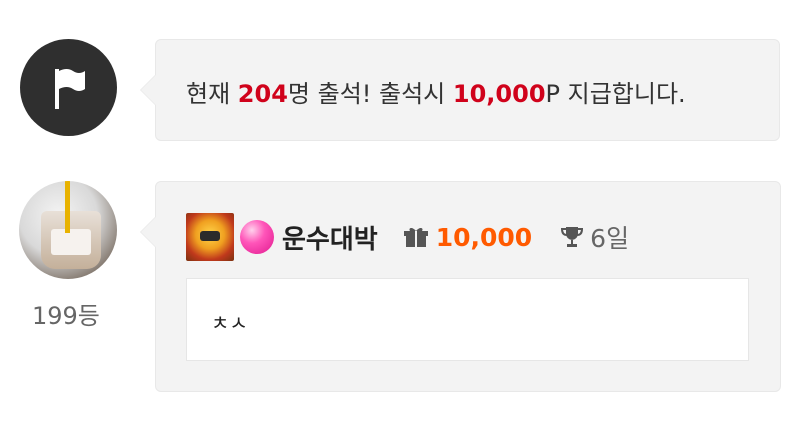 This screenshot has width=800, height=423. Describe the element at coordinates (330, 237) in the screenshot. I see `username: 운수대박` at that location.